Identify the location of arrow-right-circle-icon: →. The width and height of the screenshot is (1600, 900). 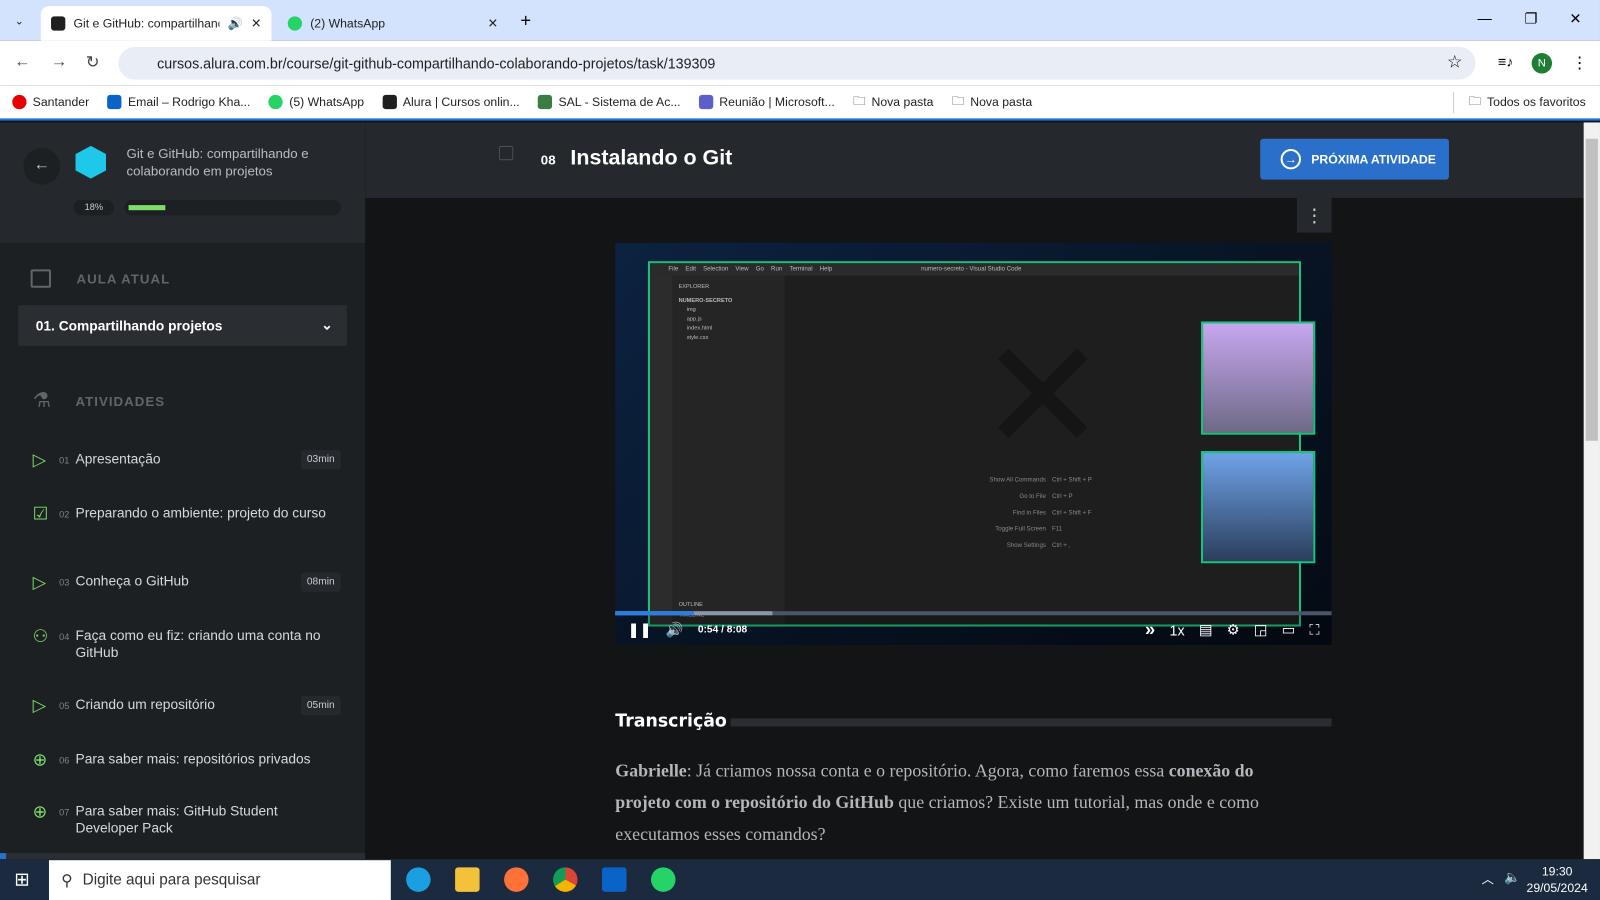
(1291, 159).